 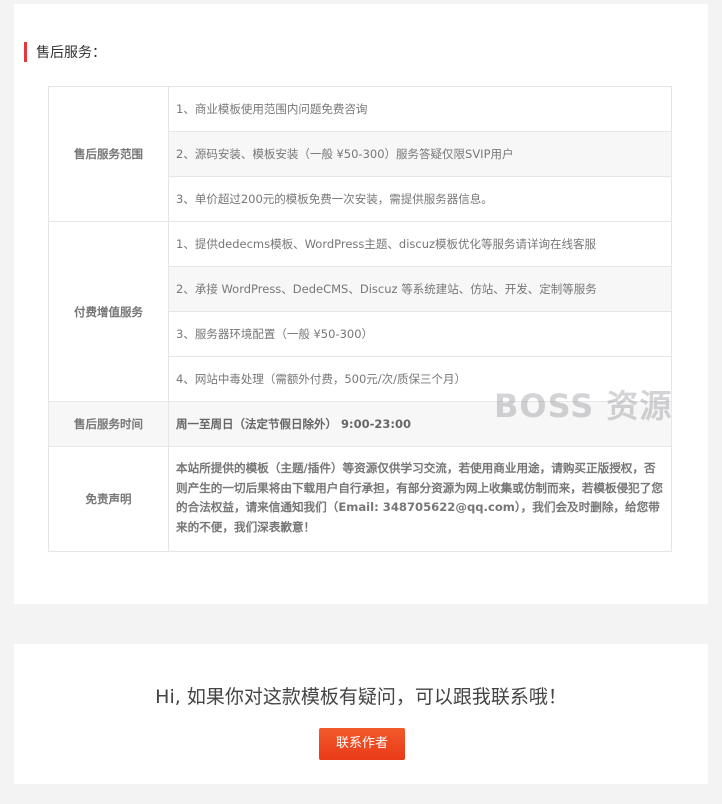 I want to click on watermark-logo: BOSS 资源, so click(x=583, y=406).